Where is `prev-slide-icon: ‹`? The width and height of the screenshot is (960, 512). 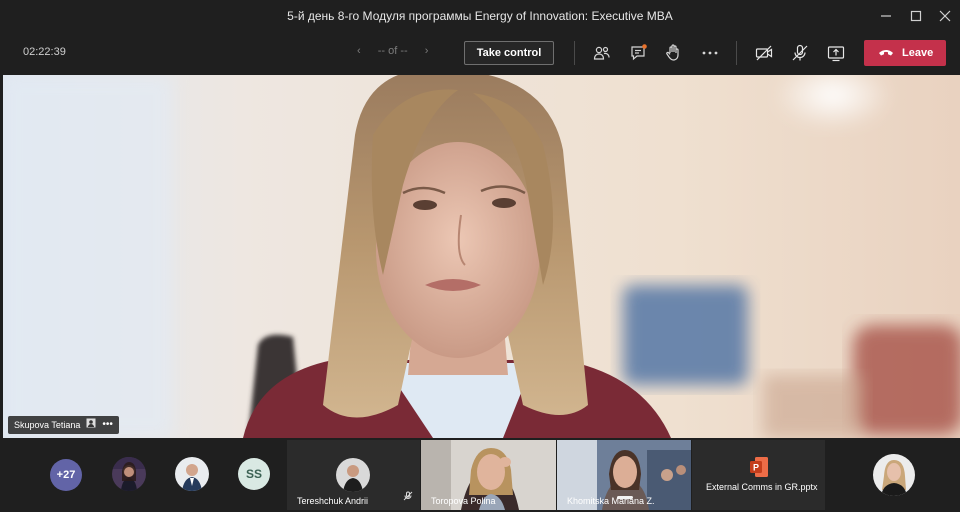 prev-slide-icon: ‹ is located at coordinates (359, 51).